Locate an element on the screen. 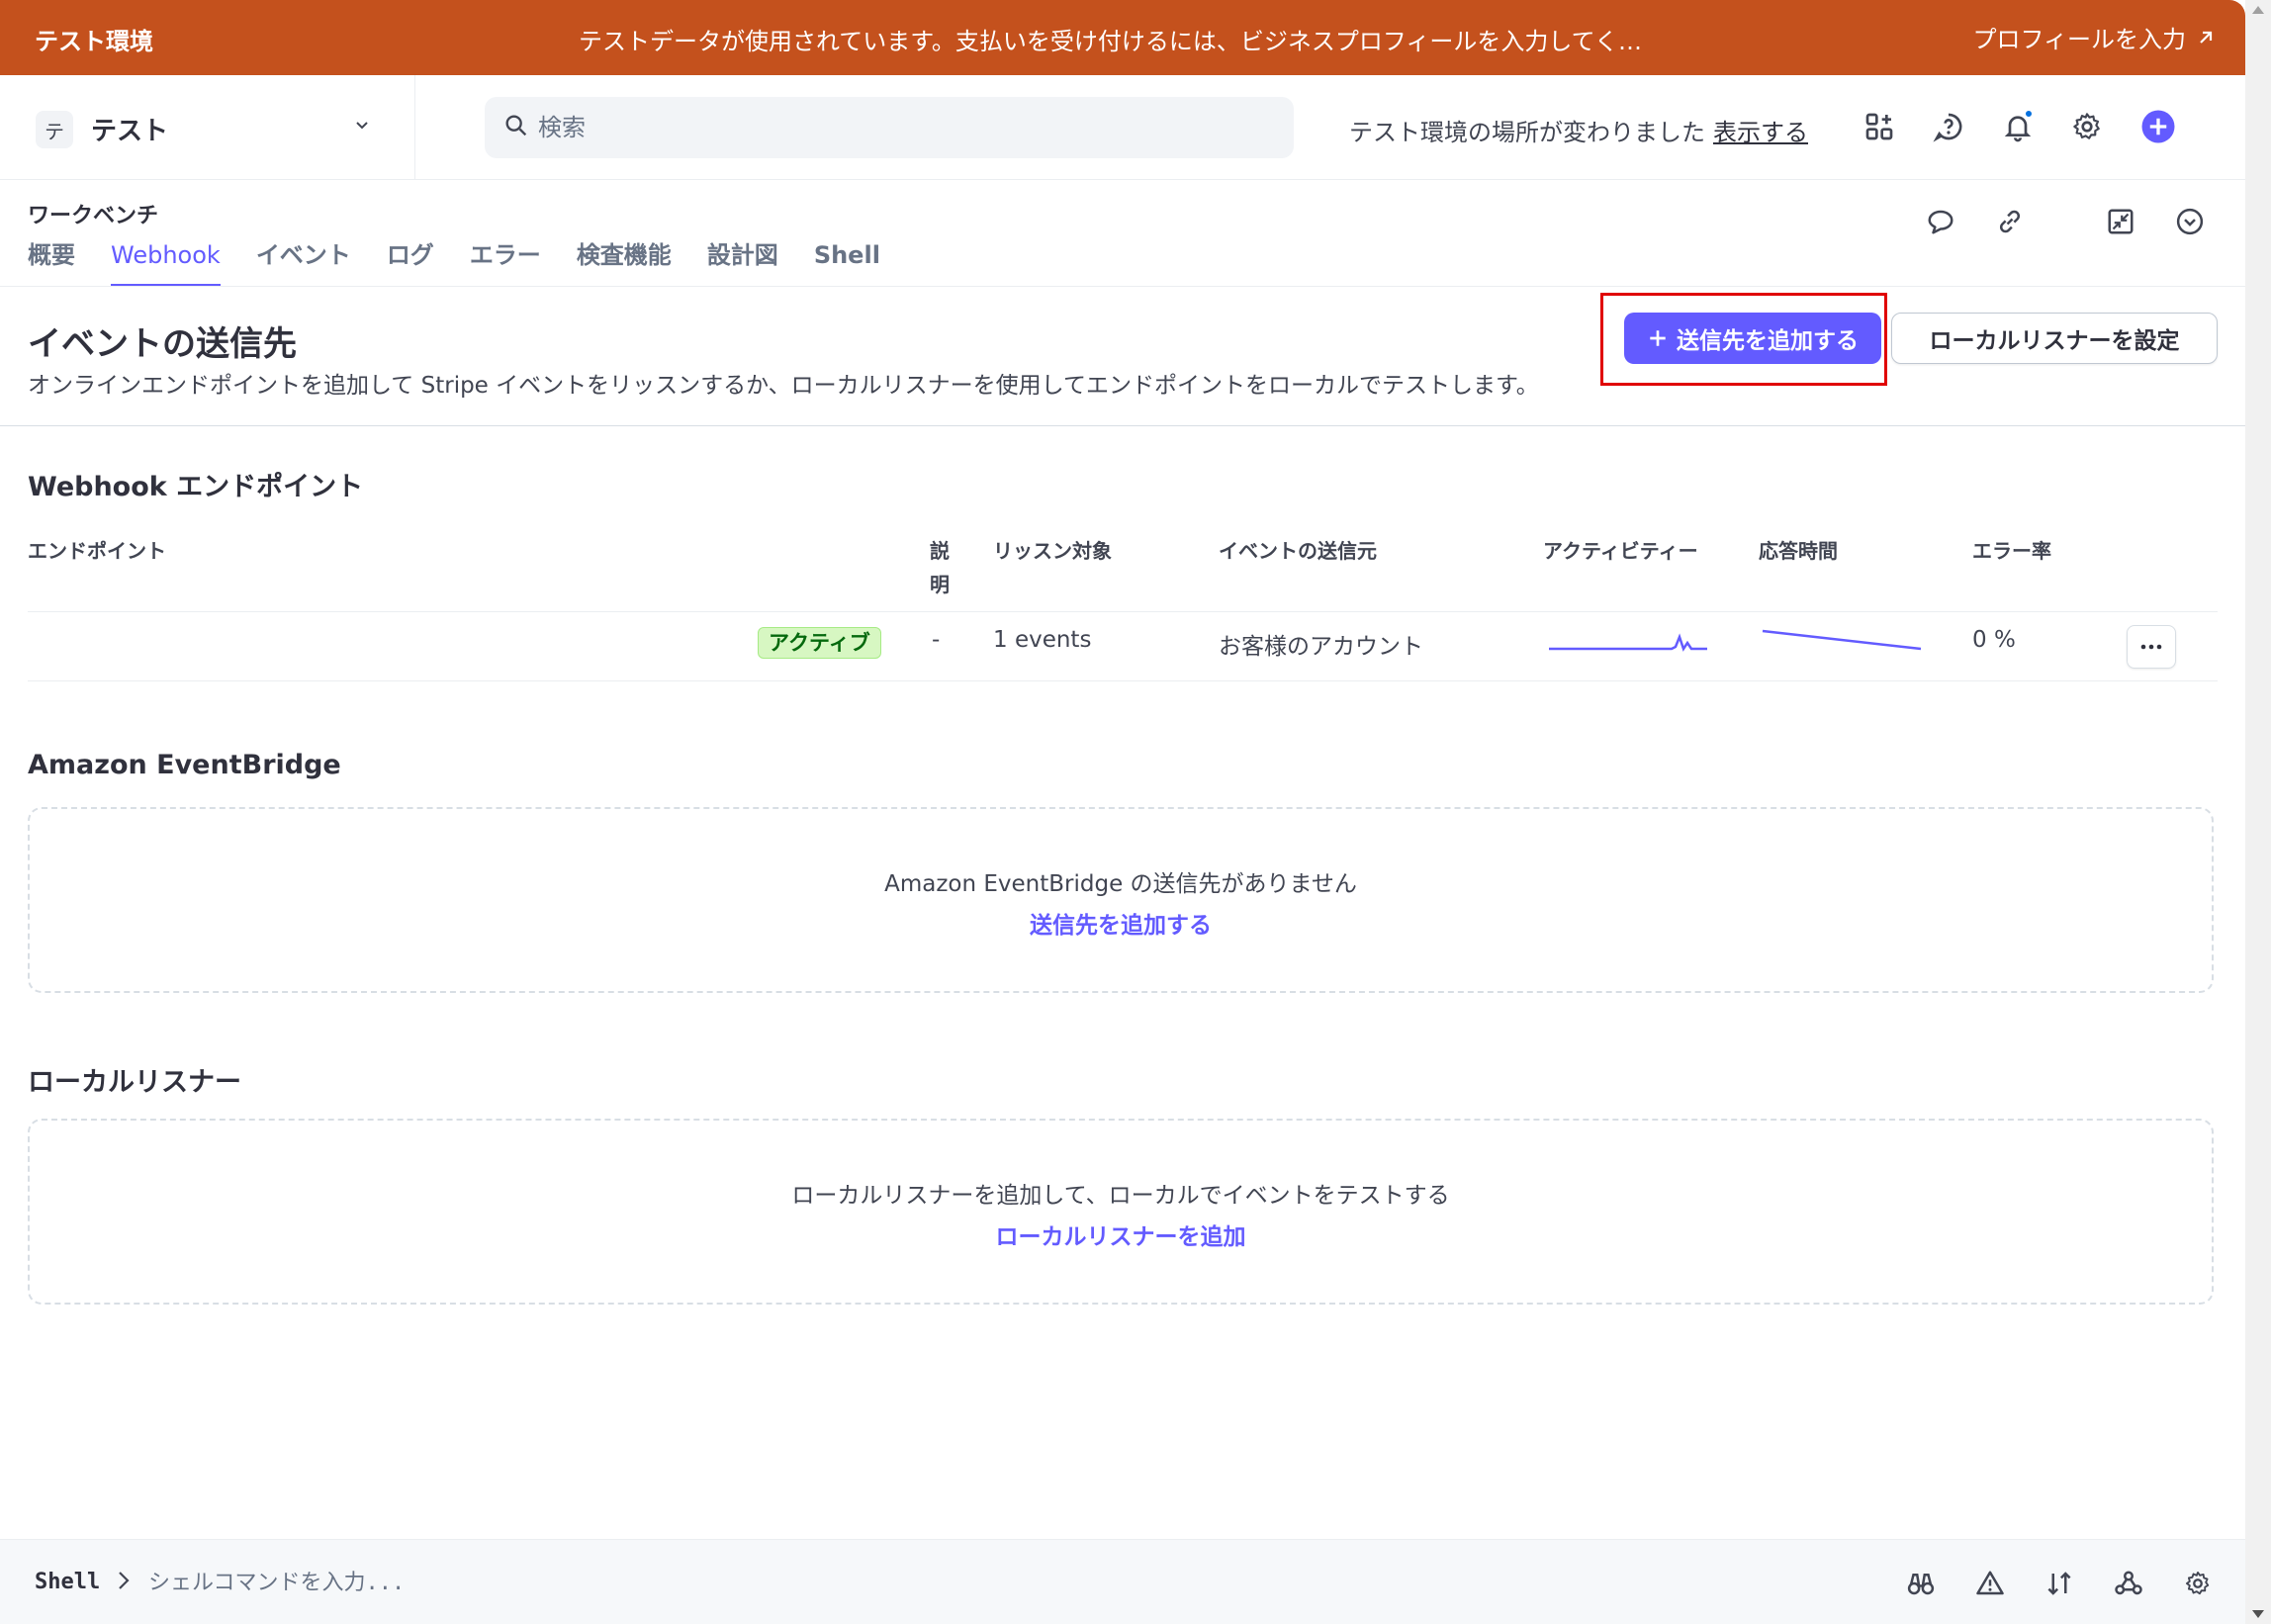  copy-link-button is located at coordinates (2010, 221).